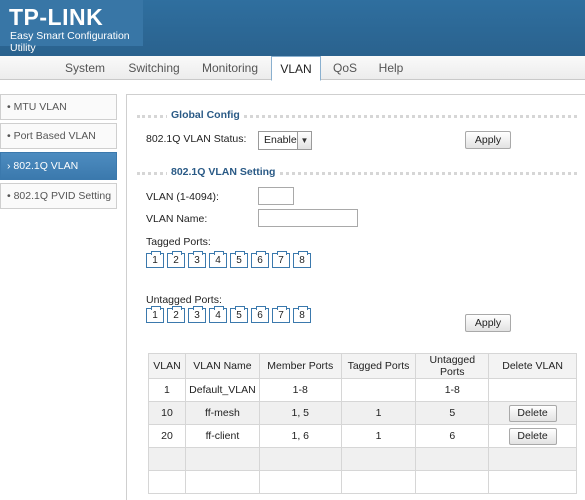 This screenshot has height=500, width=585. What do you see at coordinates (222, 413) in the screenshot?
I see `vlan-name-cell: ff-mesh` at bounding box center [222, 413].